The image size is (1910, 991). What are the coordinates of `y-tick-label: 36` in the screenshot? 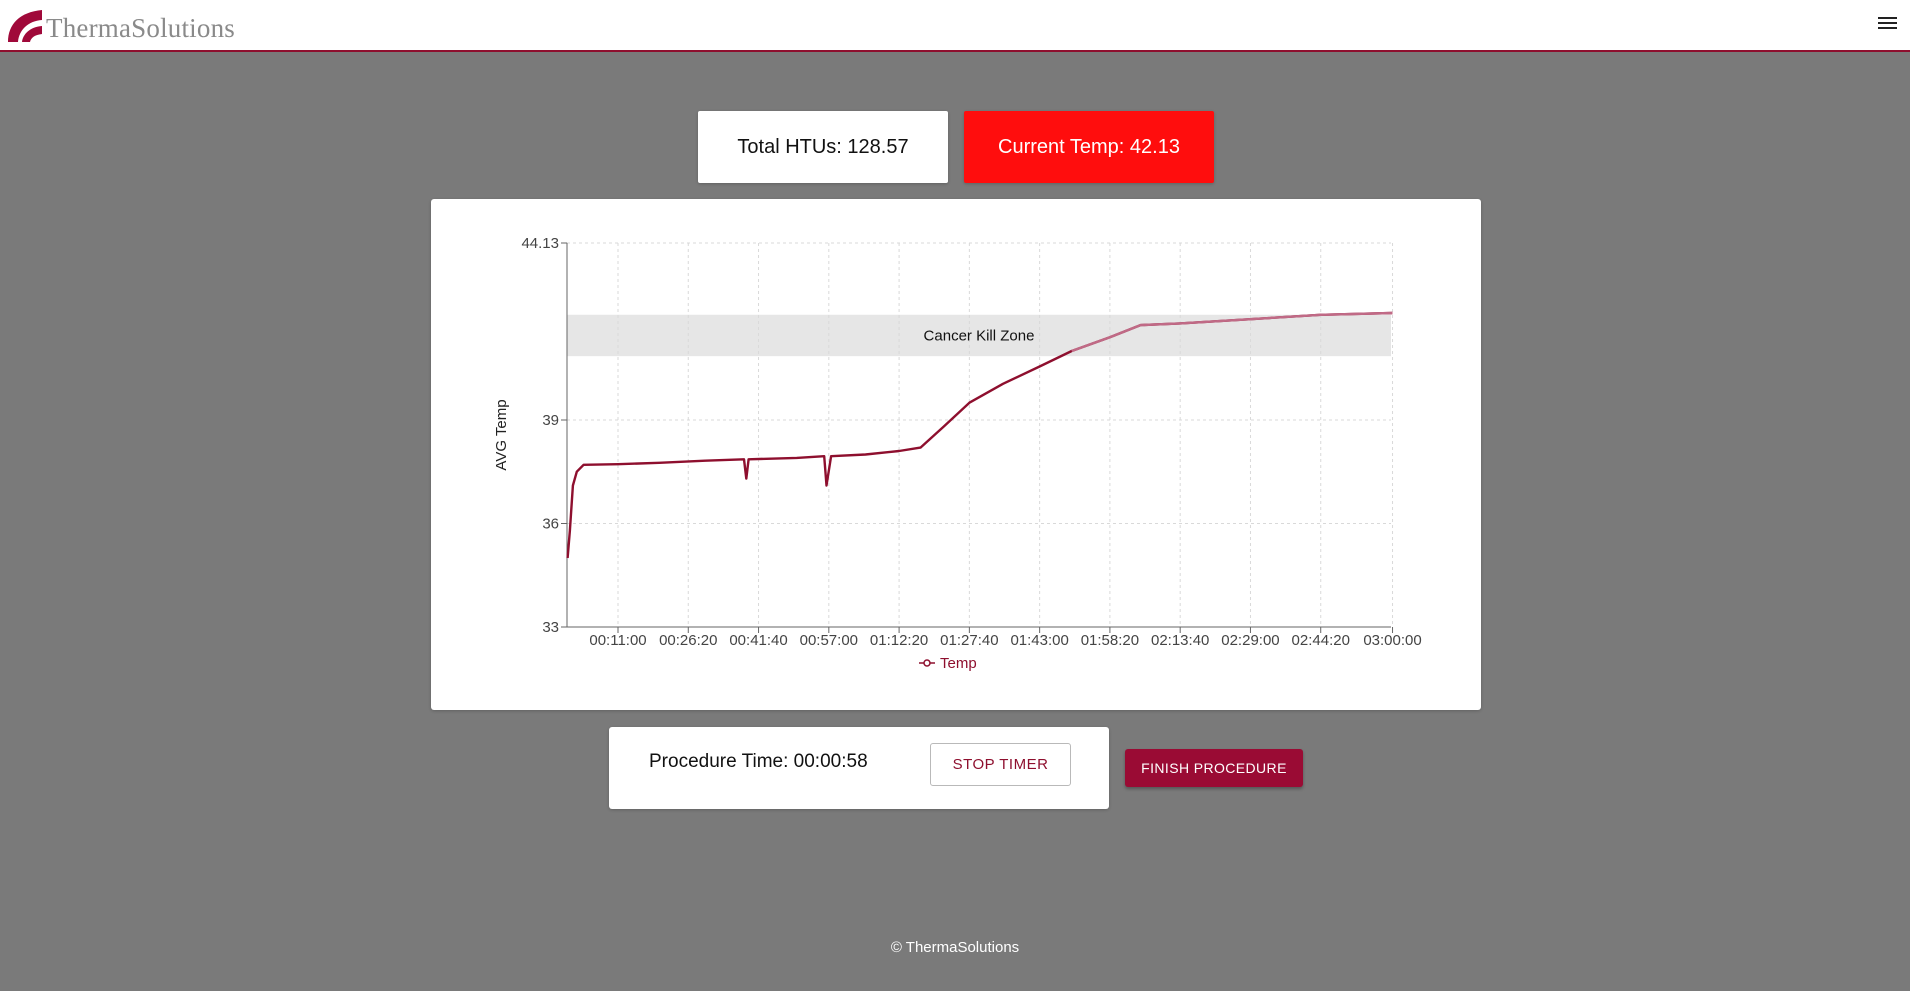 It's located at (550, 523).